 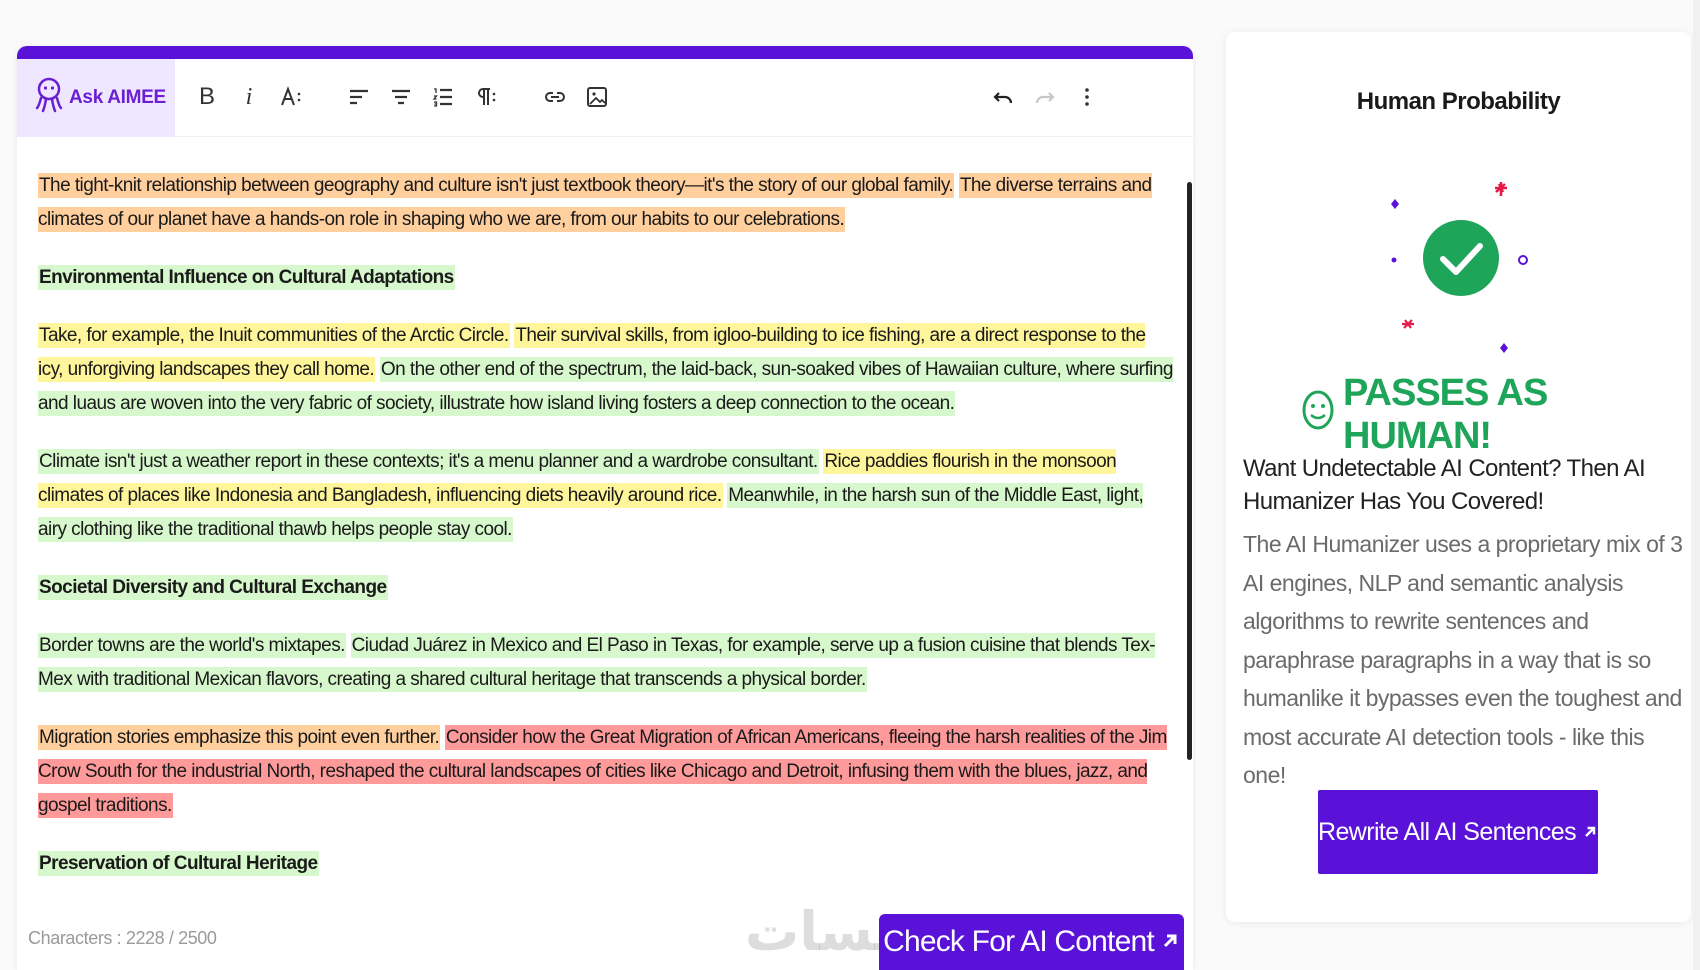 I want to click on check-ai-content-button: Check For AI Content, so click(x=1031, y=942).